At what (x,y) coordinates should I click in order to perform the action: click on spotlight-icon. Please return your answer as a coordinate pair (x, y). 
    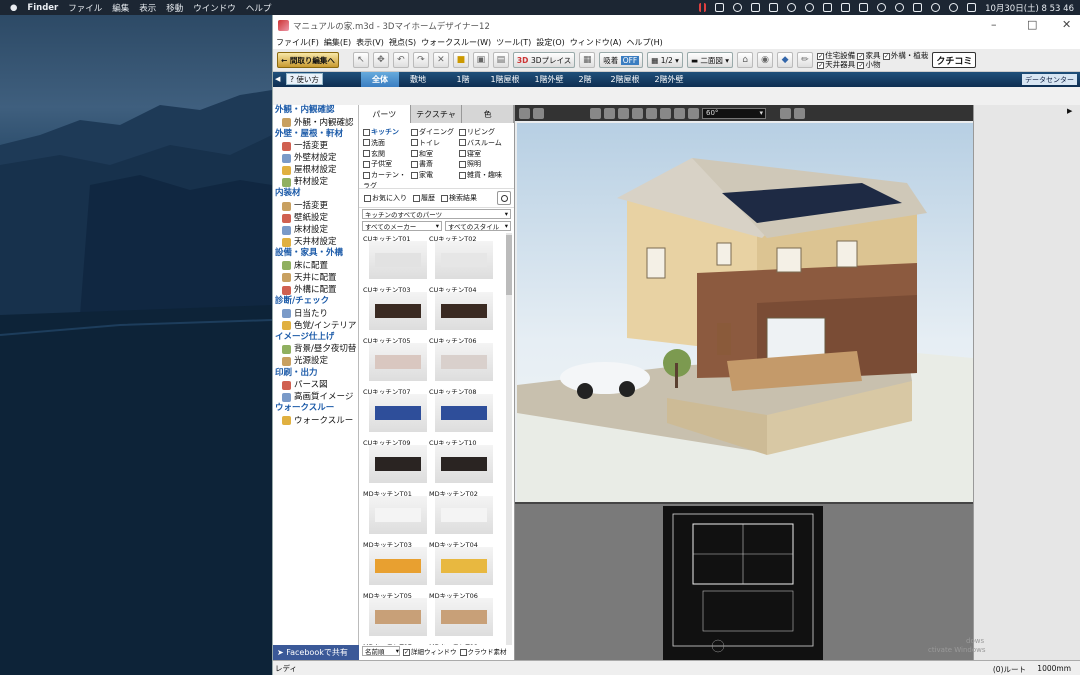
    Looking at the image, I should click on (954, 7).